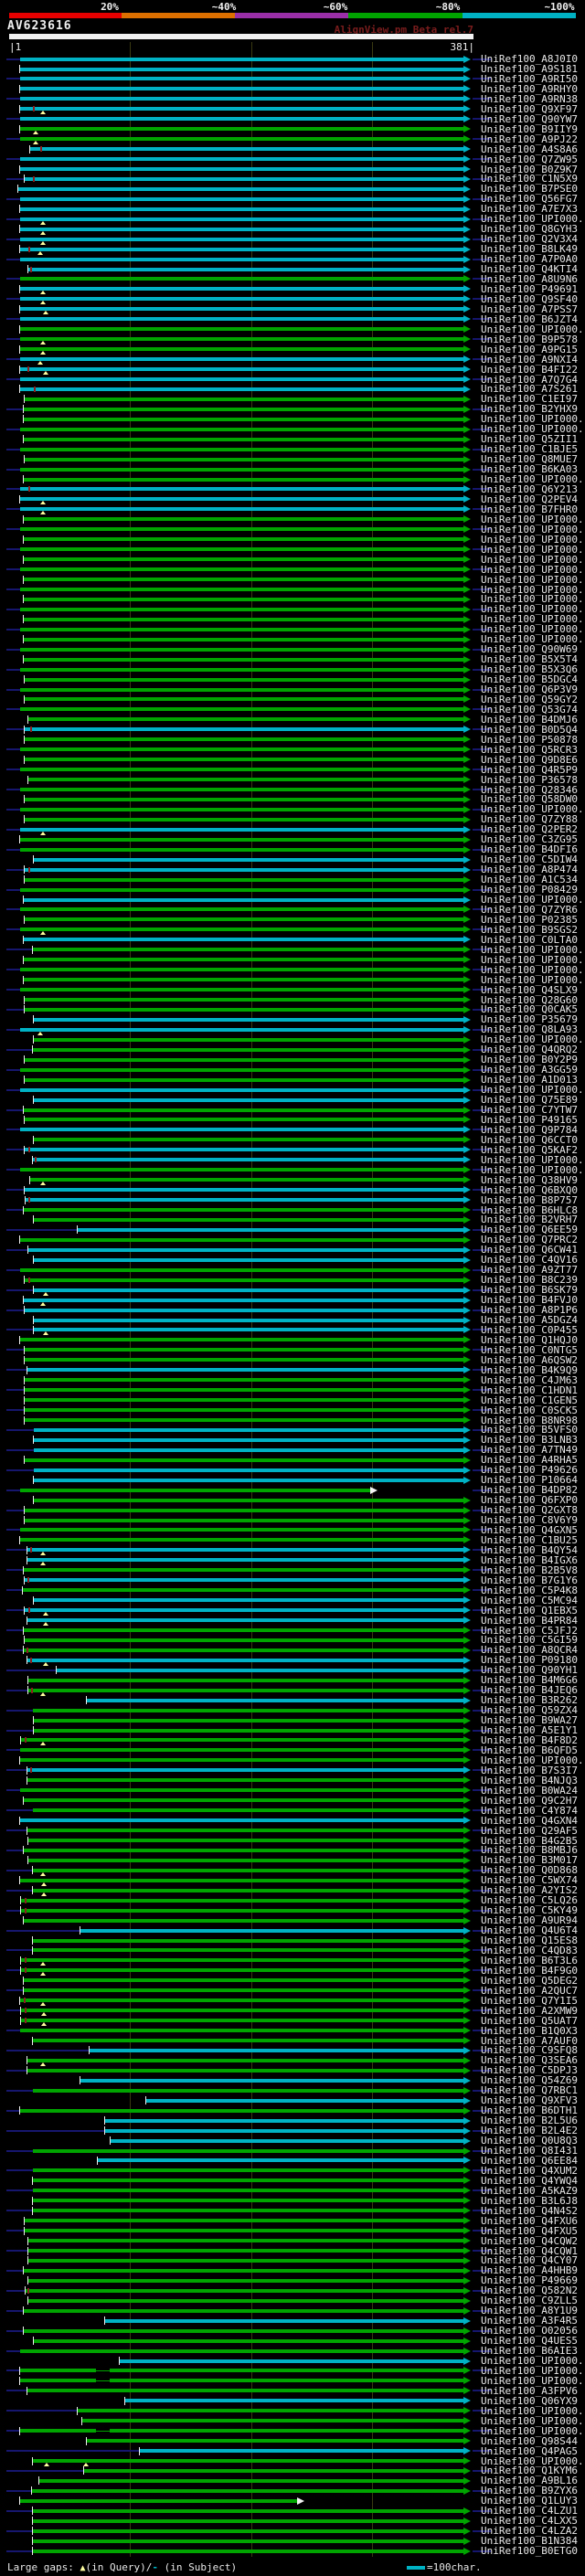 This screenshot has width=585, height=2576. What do you see at coordinates (293, 1621) in the screenshot?
I see `hit-row: UniRef100_B4PR84` at bounding box center [293, 1621].